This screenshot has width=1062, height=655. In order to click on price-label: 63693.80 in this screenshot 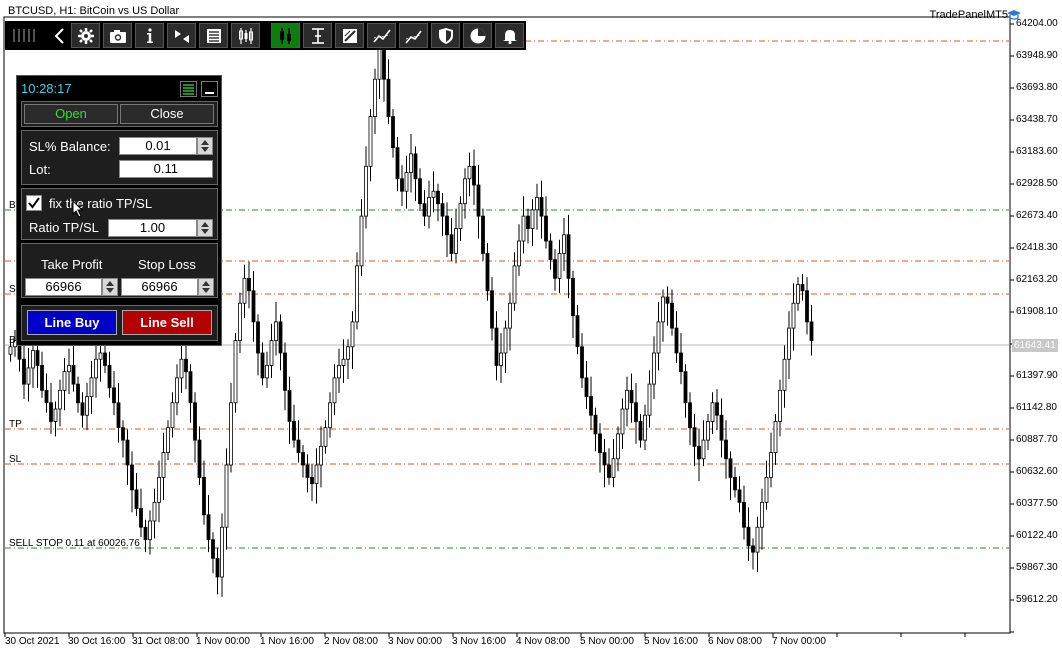, I will do `click(1037, 87)`.